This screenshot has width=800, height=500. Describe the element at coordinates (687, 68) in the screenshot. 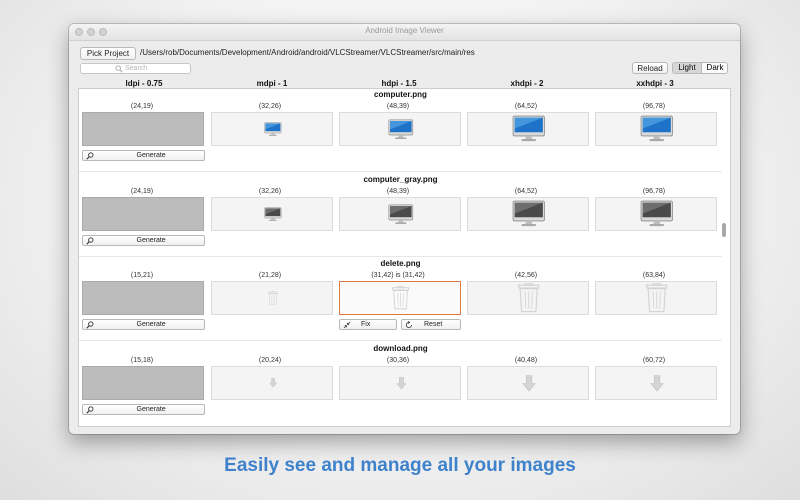

I see `theme-light-option: Light` at that location.